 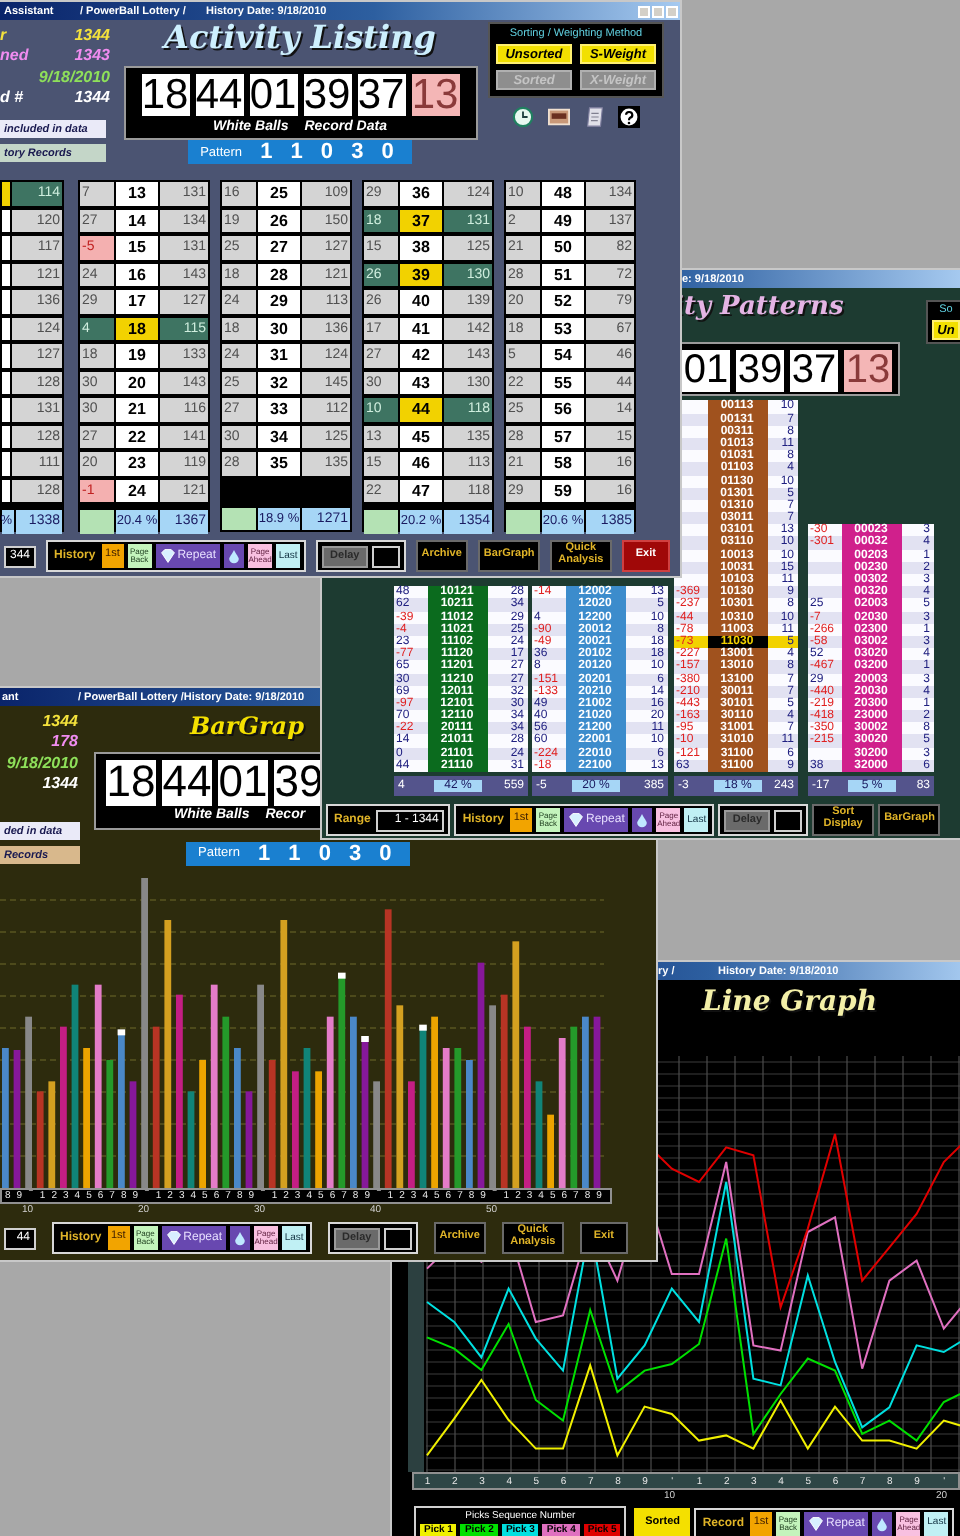 What do you see at coordinates (563, 463) in the screenshot?
I see `number-cell: 58` at bounding box center [563, 463].